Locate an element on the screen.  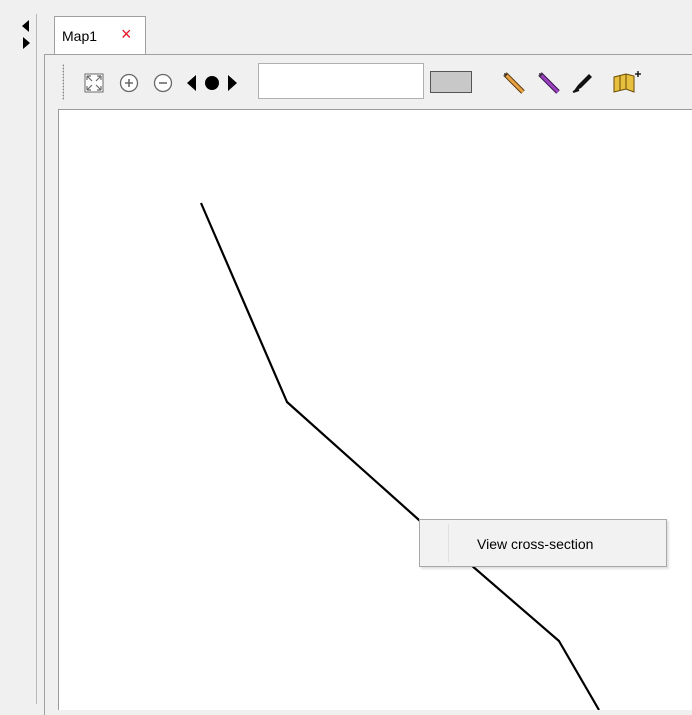
tab-label: Map1 is located at coordinates (80, 36).